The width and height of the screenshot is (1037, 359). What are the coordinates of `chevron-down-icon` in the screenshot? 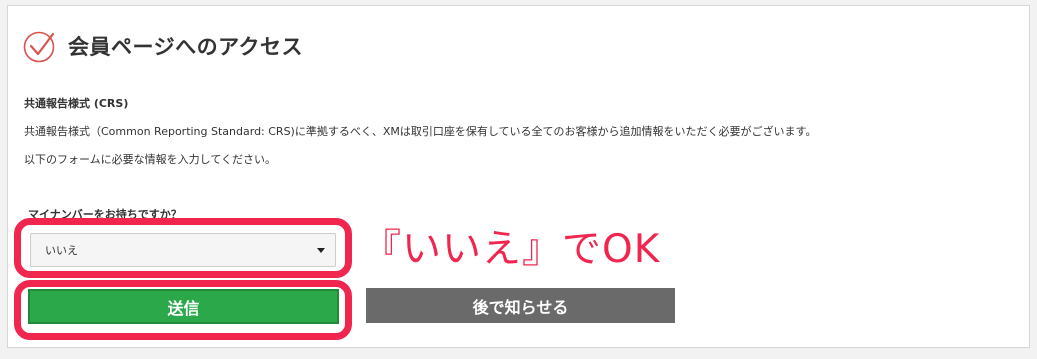 It's located at (321, 250).